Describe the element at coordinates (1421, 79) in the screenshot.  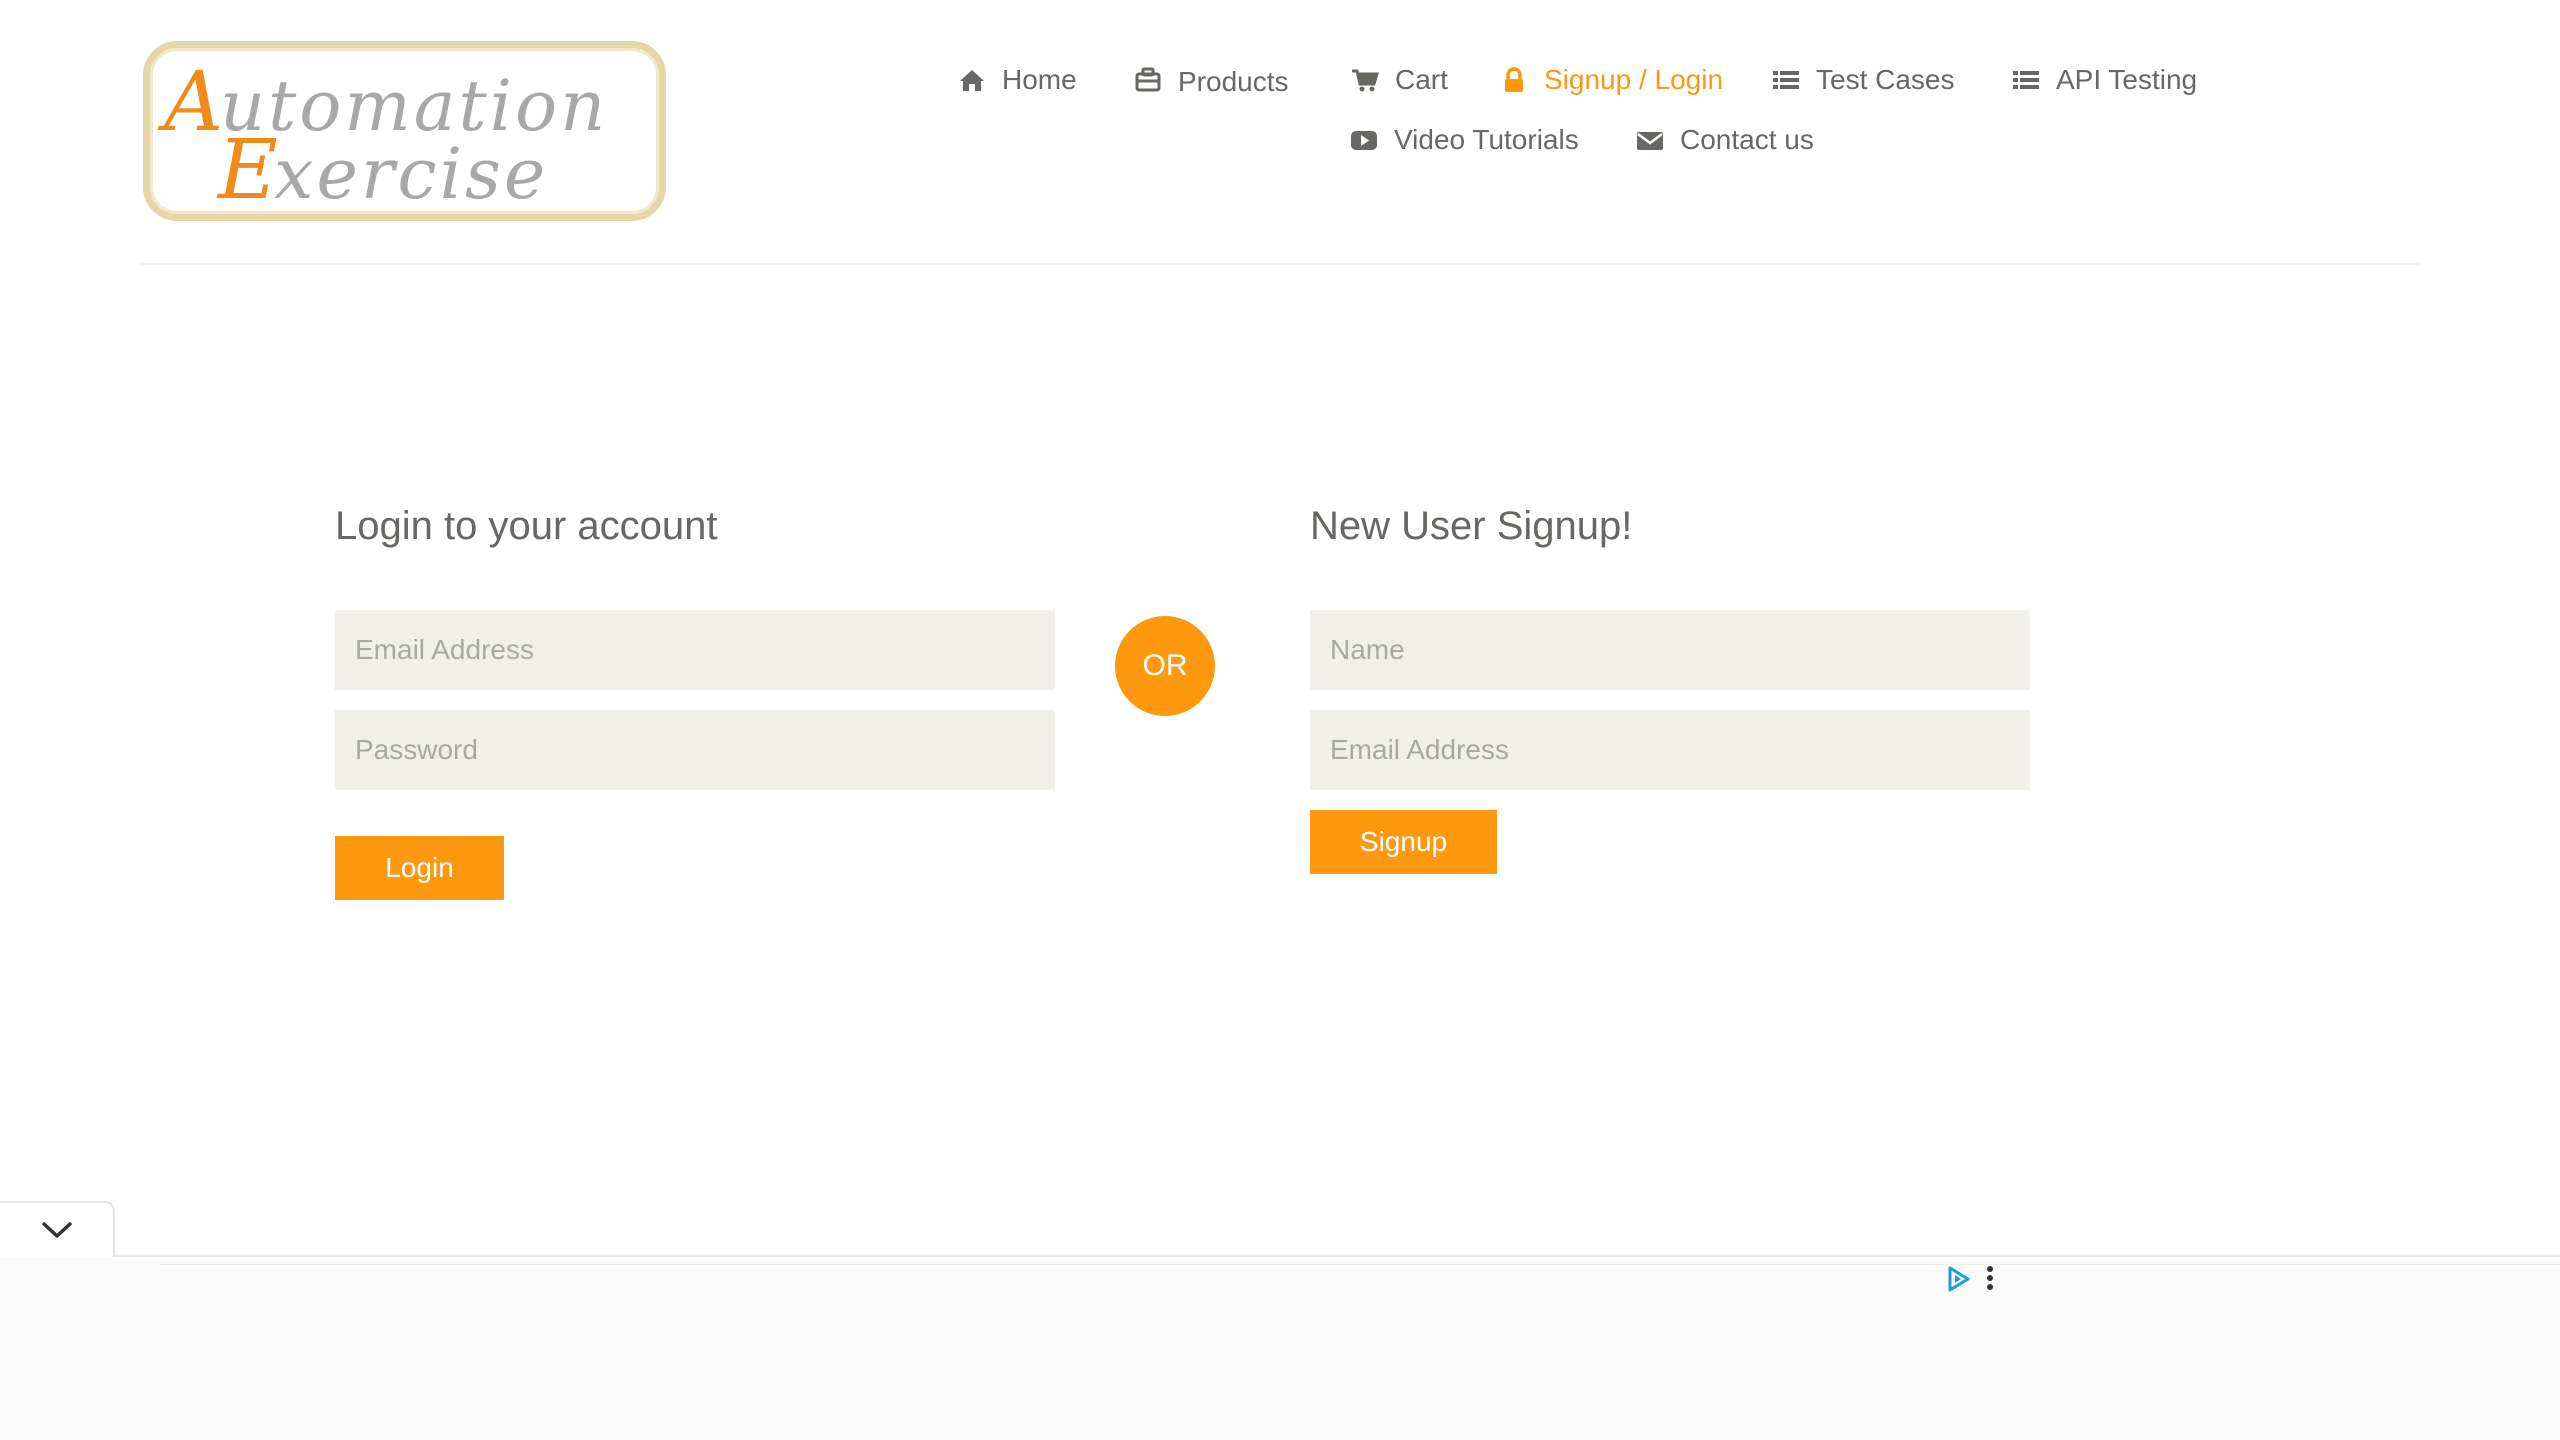
I see `nav-cart-label: Cart` at that location.